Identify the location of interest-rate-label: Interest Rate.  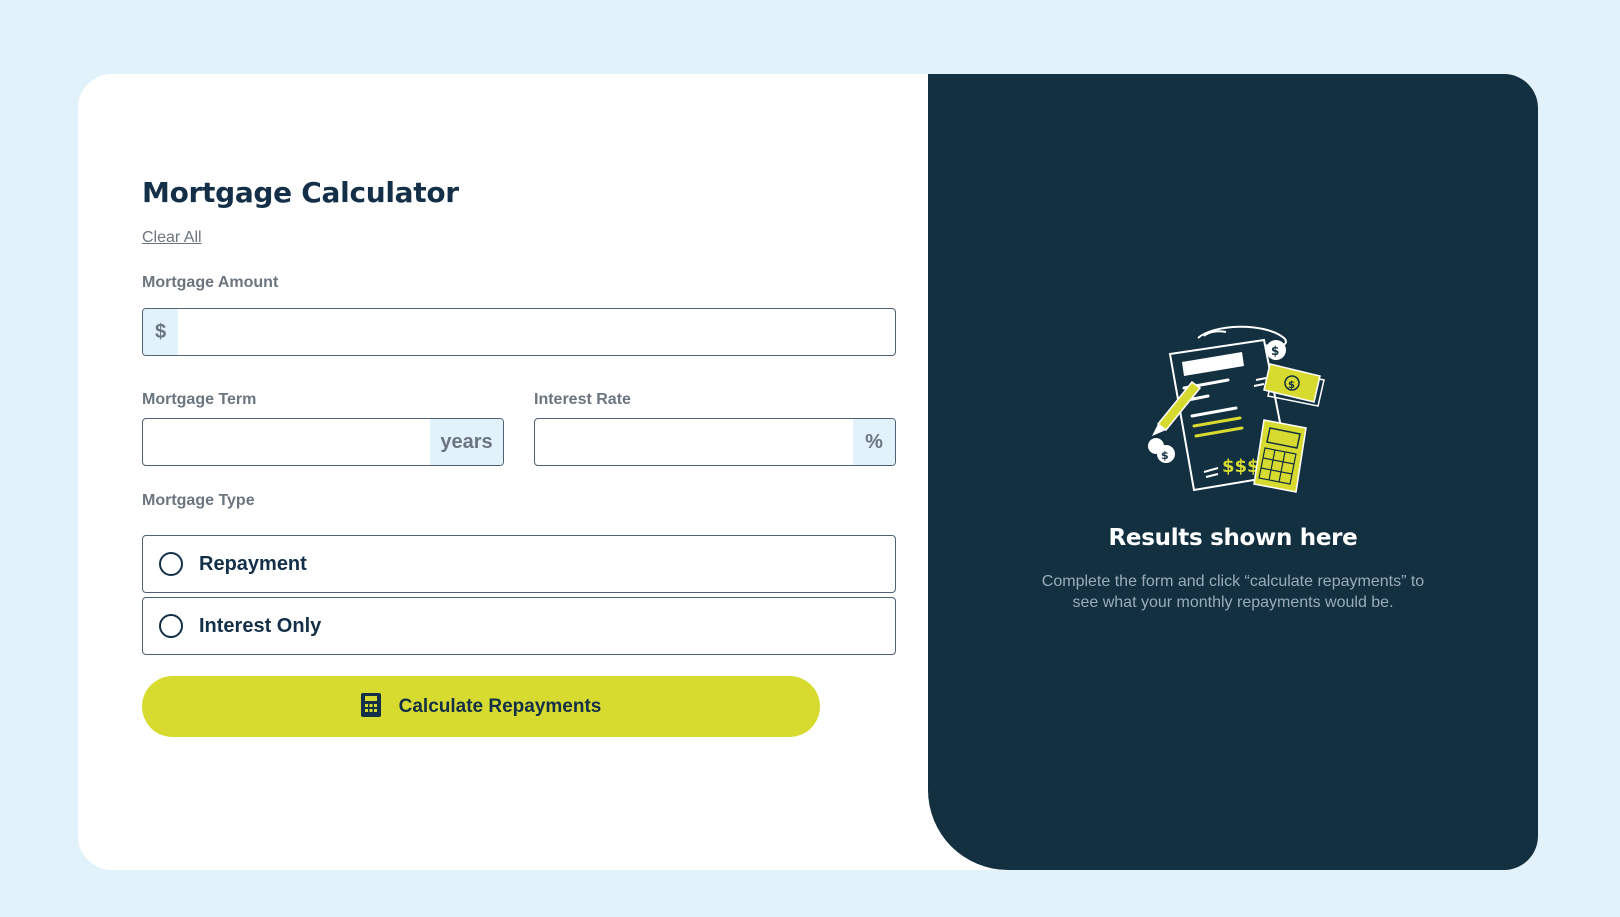
(582, 399).